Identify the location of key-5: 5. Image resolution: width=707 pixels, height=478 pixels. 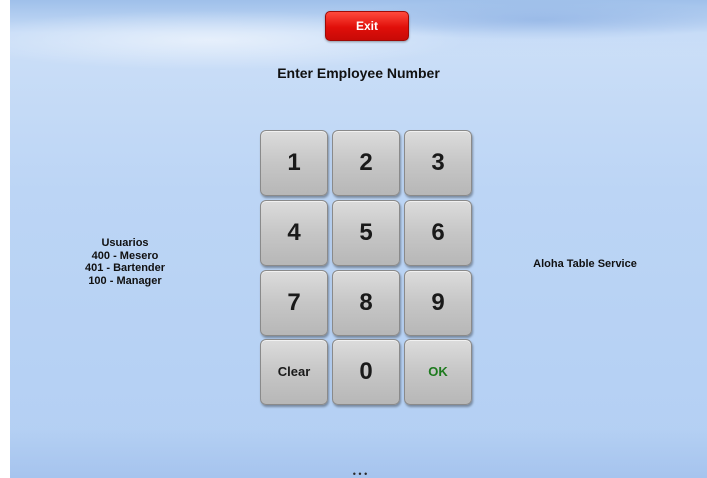
(366, 233).